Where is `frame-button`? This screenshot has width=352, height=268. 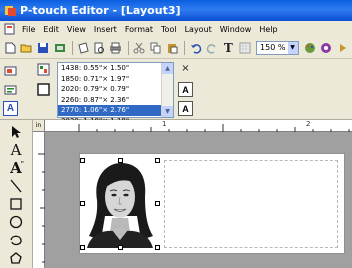
frame-button is located at coordinates (43, 89).